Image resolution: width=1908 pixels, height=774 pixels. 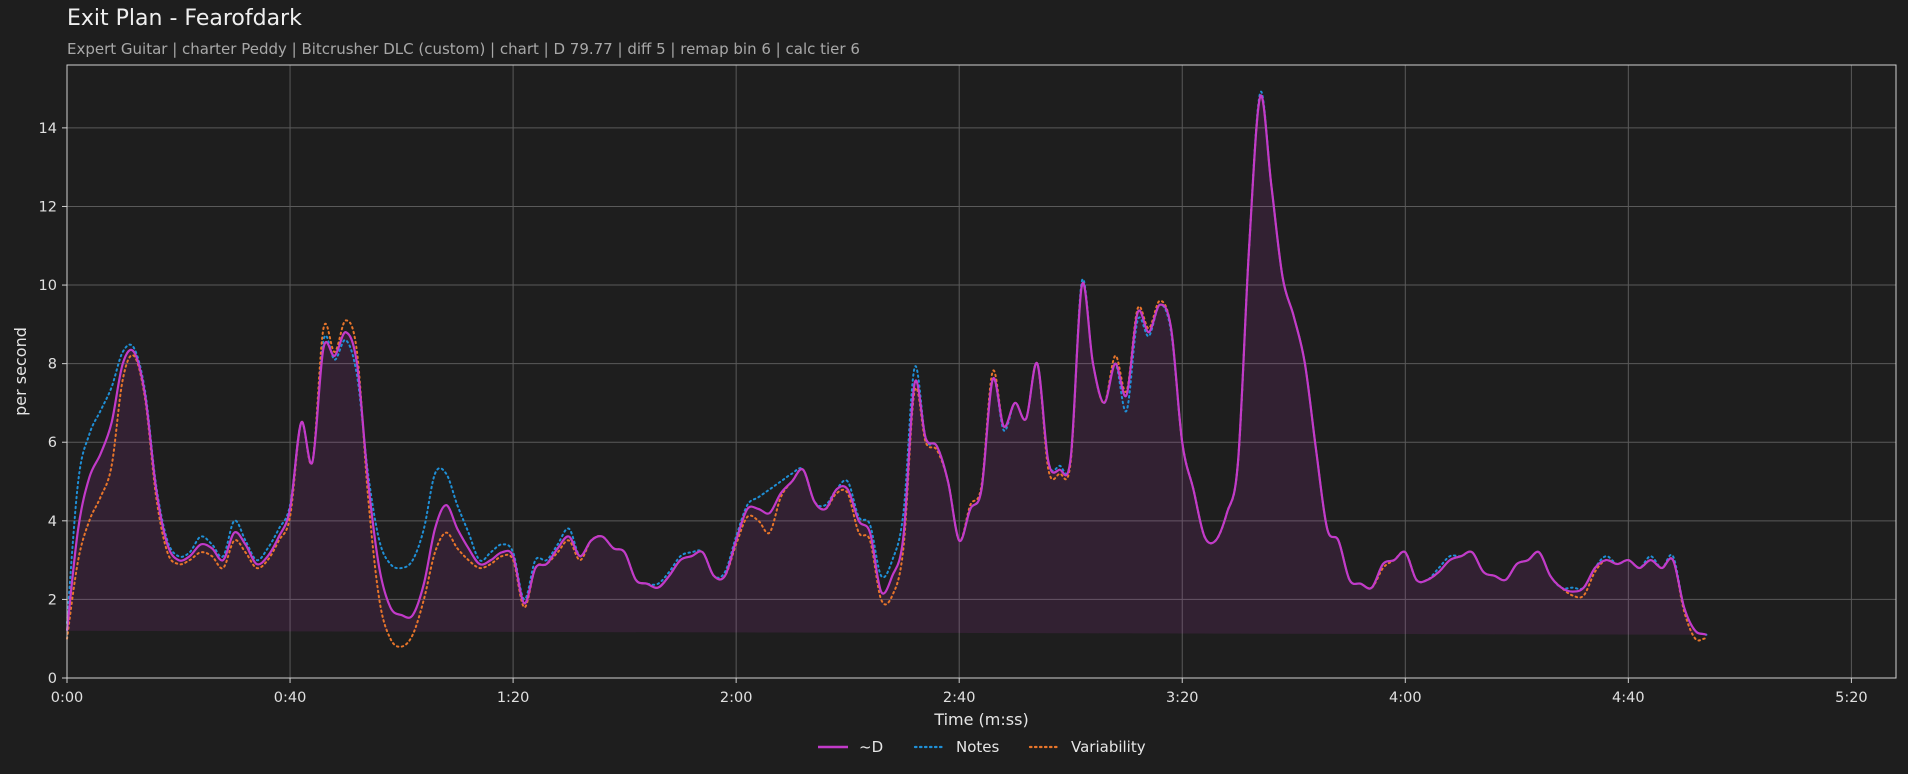 What do you see at coordinates (1108, 747) in the screenshot?
I see `legend-label: Variability` at bounding box center [1108, 747].